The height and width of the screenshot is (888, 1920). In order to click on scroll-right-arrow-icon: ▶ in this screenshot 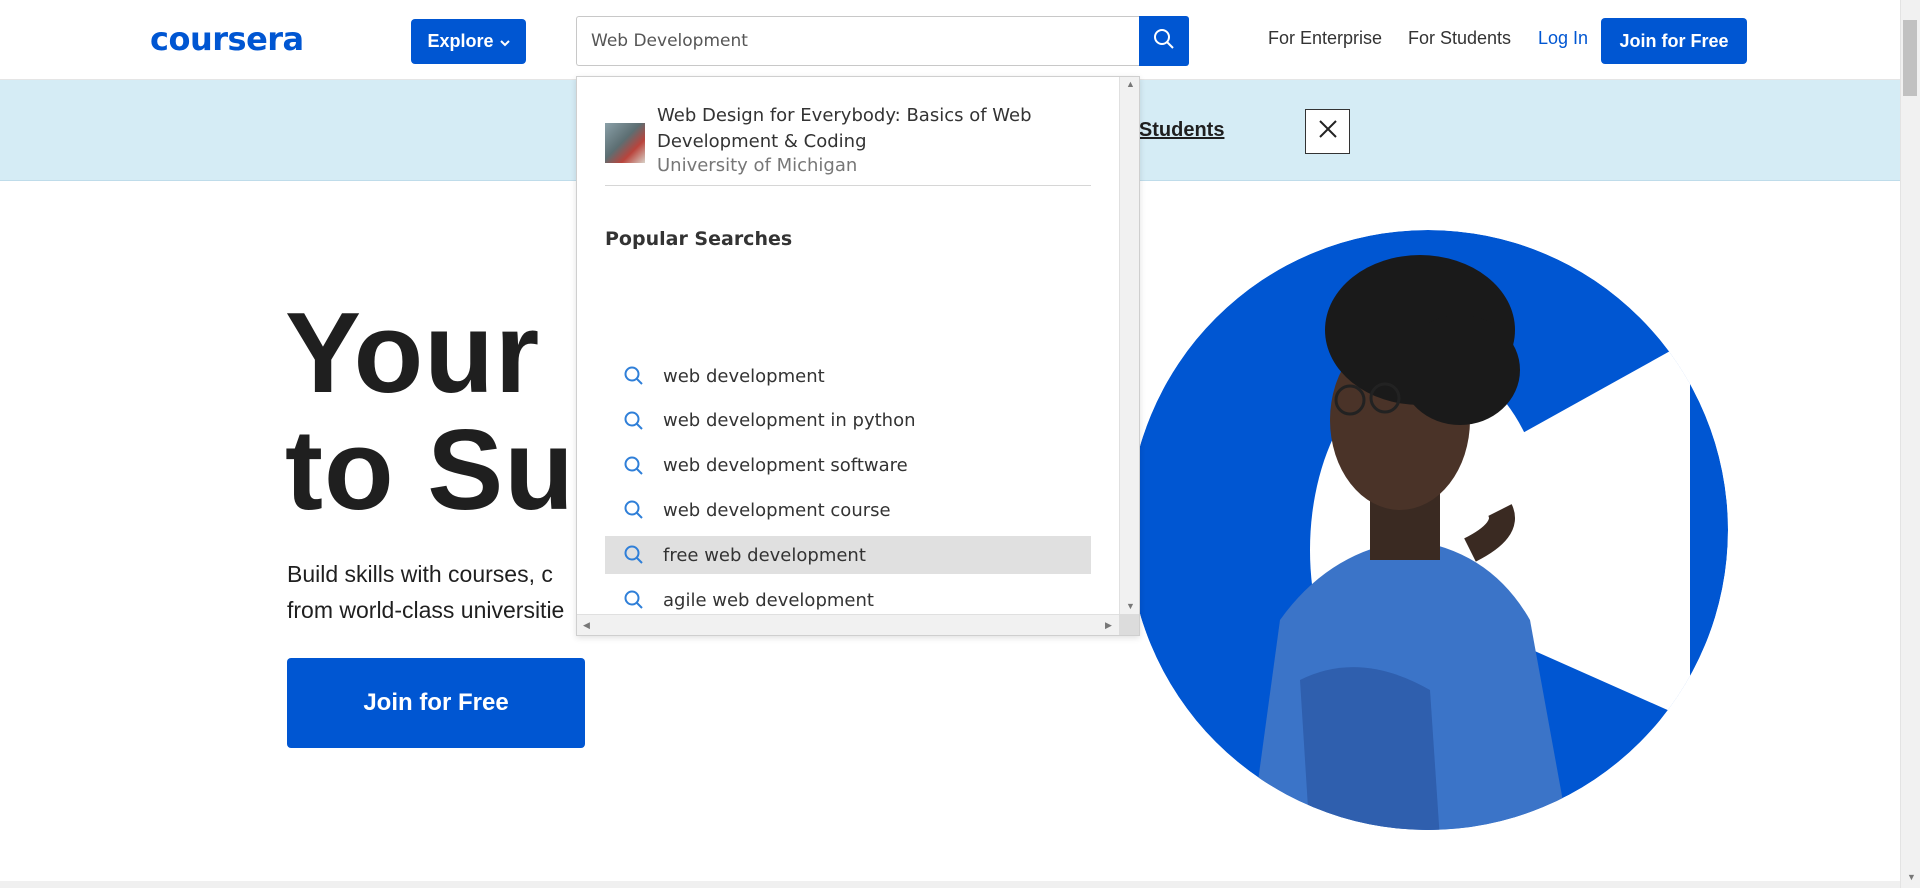, I will do `click(1108, 625)`.